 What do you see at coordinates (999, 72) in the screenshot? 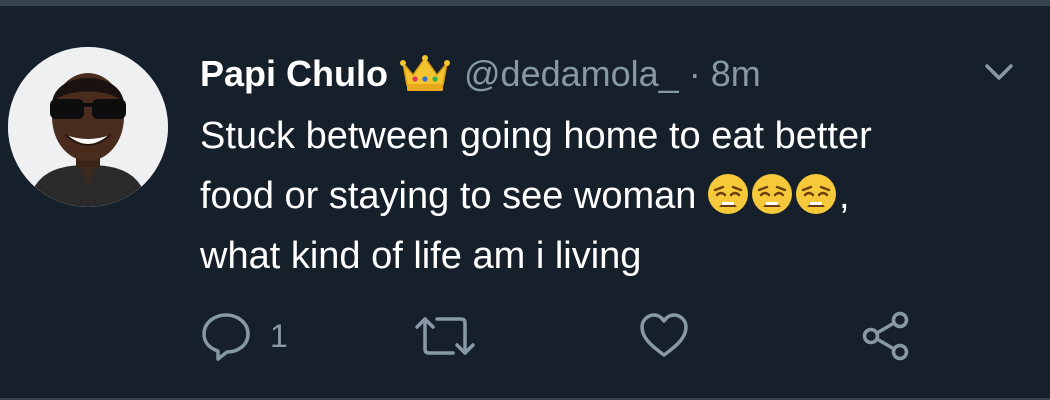
I see `chevron-down-icon` at bounding box center [999, 72].